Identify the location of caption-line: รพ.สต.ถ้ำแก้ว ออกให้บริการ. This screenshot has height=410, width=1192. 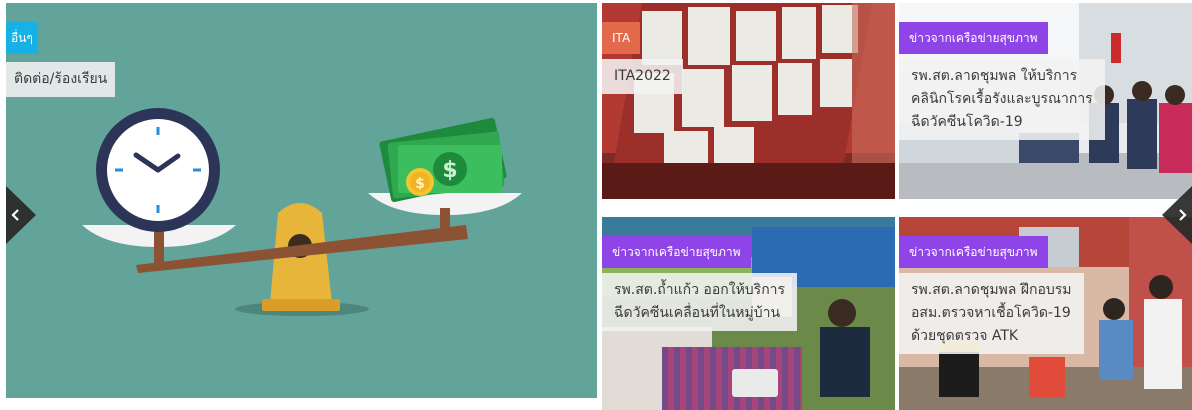
(700, 290).